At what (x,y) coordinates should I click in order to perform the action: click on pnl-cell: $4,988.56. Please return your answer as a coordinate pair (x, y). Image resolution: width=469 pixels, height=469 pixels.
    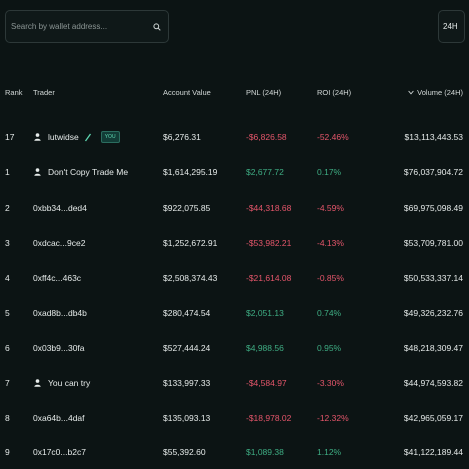
    Looking at the image, I should click on (265, 348).